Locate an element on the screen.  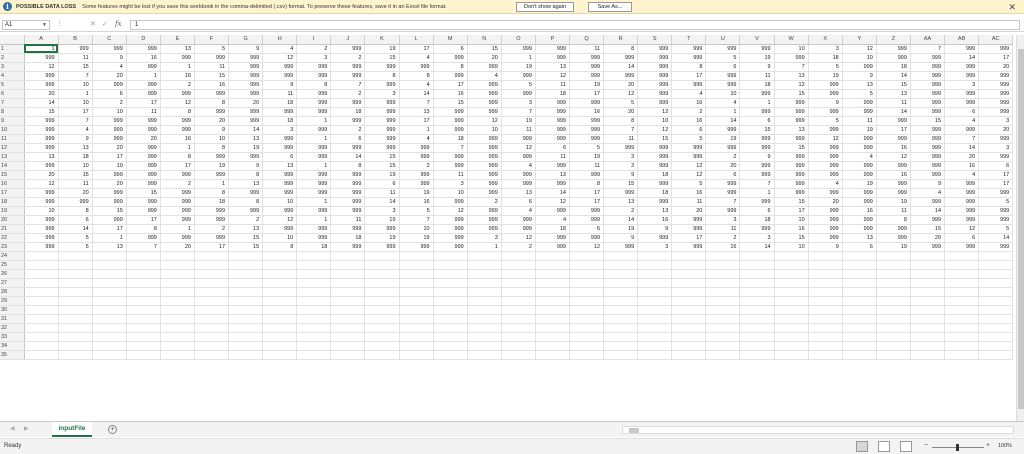
cell: 7 is located at coordinates (757, 184).